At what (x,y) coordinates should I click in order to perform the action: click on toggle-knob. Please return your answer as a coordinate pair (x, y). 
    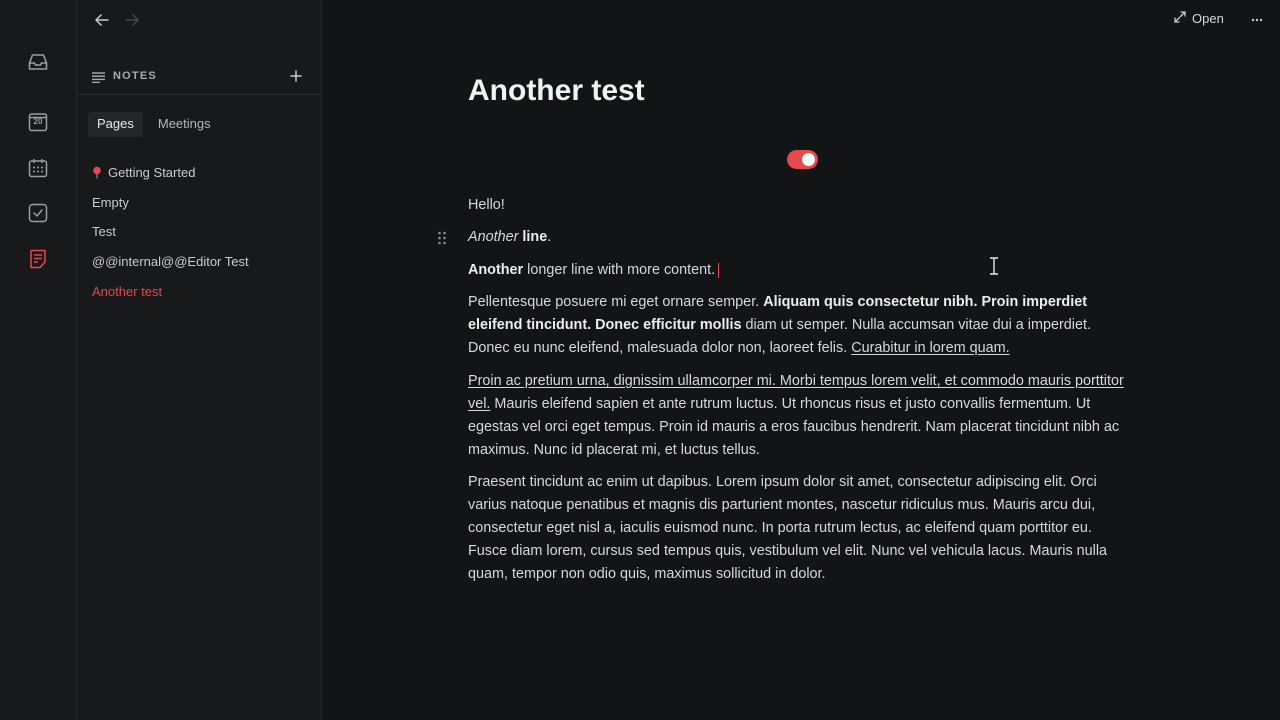
    Looking at the image, I should click on (808, 159).